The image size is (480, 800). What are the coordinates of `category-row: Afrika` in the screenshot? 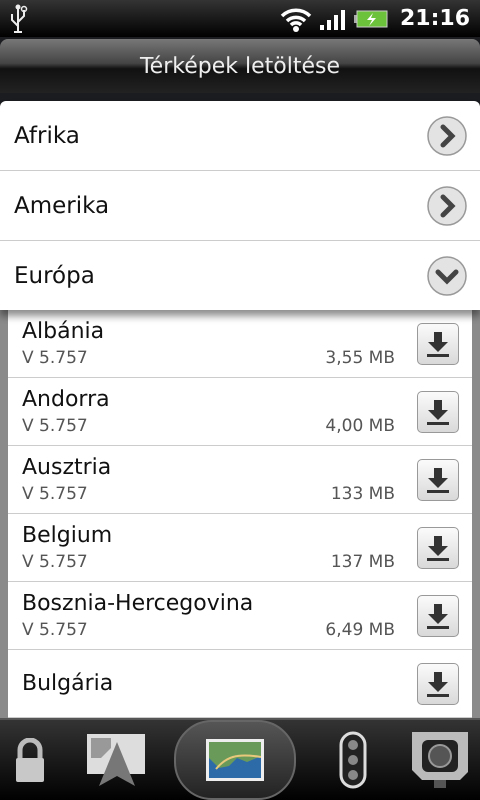 It's located at (240, 136).